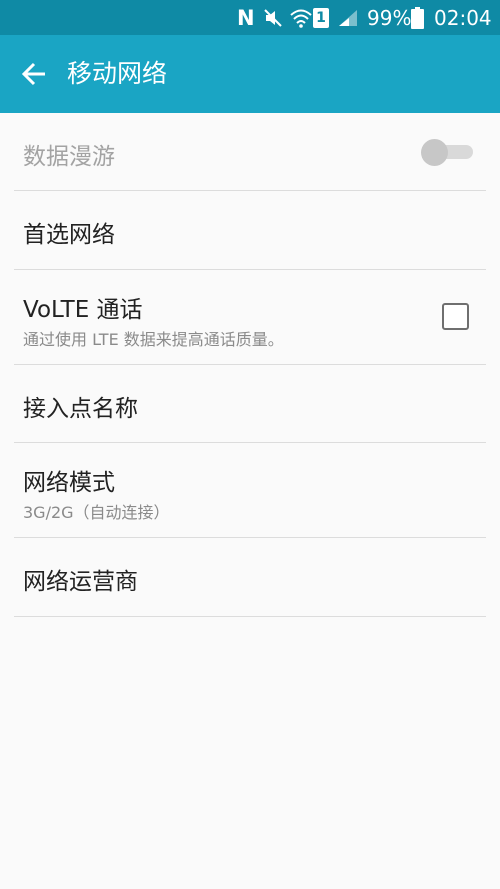 This screenshot has width=500, height=889. Describe the element at coordinates (250, 490) in the screenshot. I see `setting-network-mode: 网络模式 3G/2G（自动连接）` at that location.